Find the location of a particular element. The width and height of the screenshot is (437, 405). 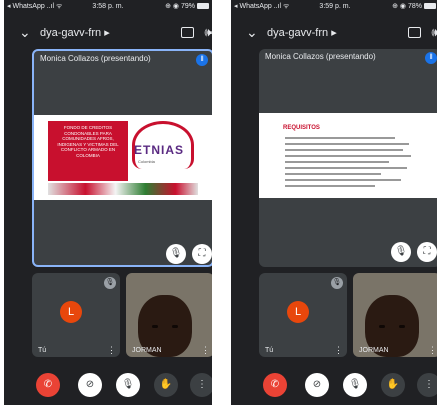

battery-indicator: ⊕ ◉ 78% is located at coordinates (414, 7).